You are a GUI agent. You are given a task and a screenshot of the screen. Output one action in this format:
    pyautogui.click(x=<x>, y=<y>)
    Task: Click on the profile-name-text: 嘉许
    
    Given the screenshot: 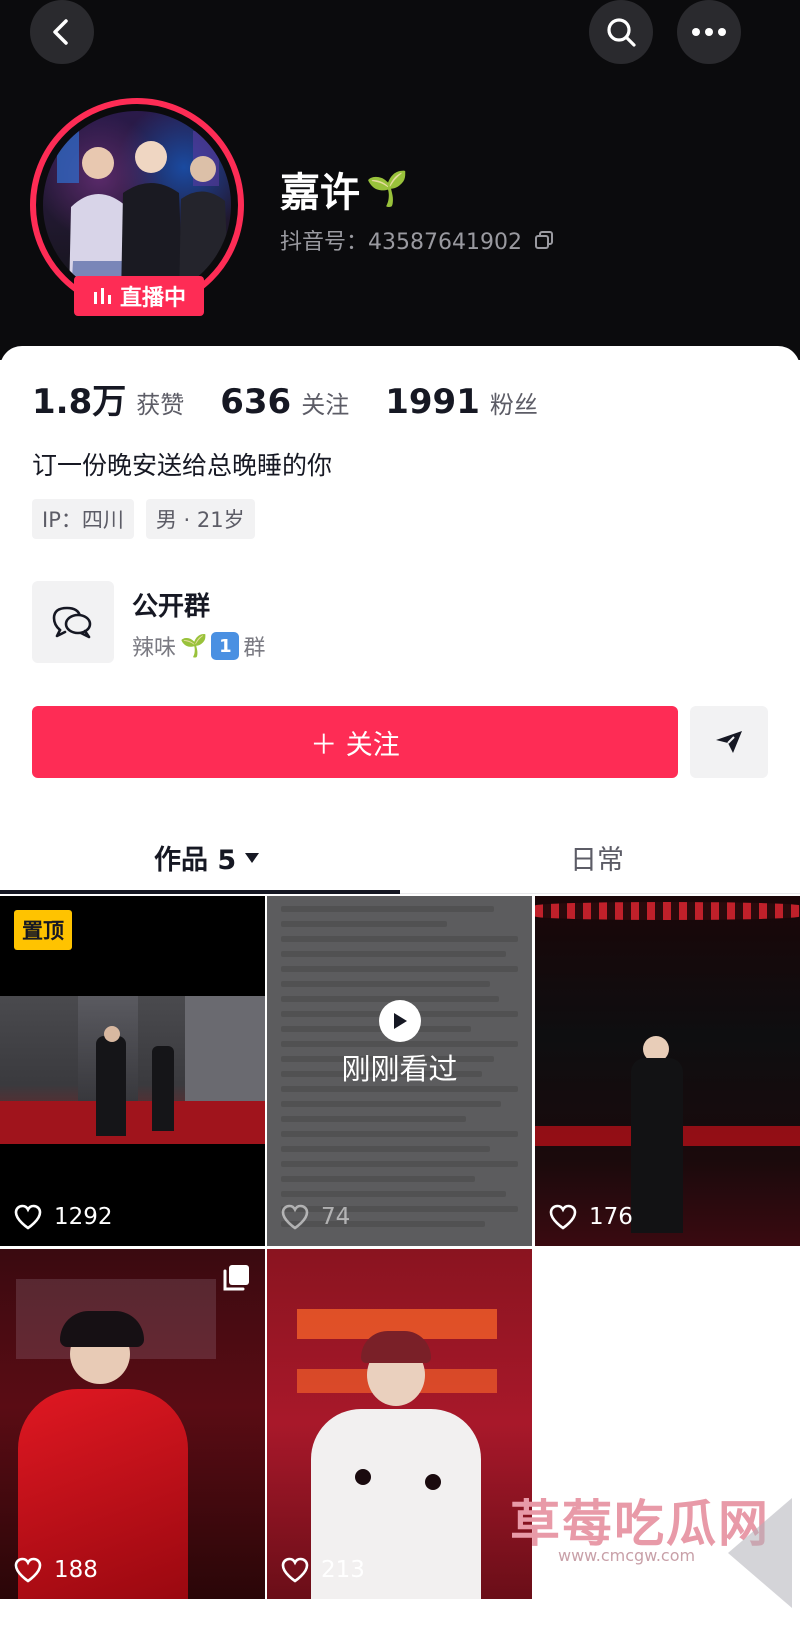 What is the action you would take?
    pyautogui.click(x=320, y=193)
    